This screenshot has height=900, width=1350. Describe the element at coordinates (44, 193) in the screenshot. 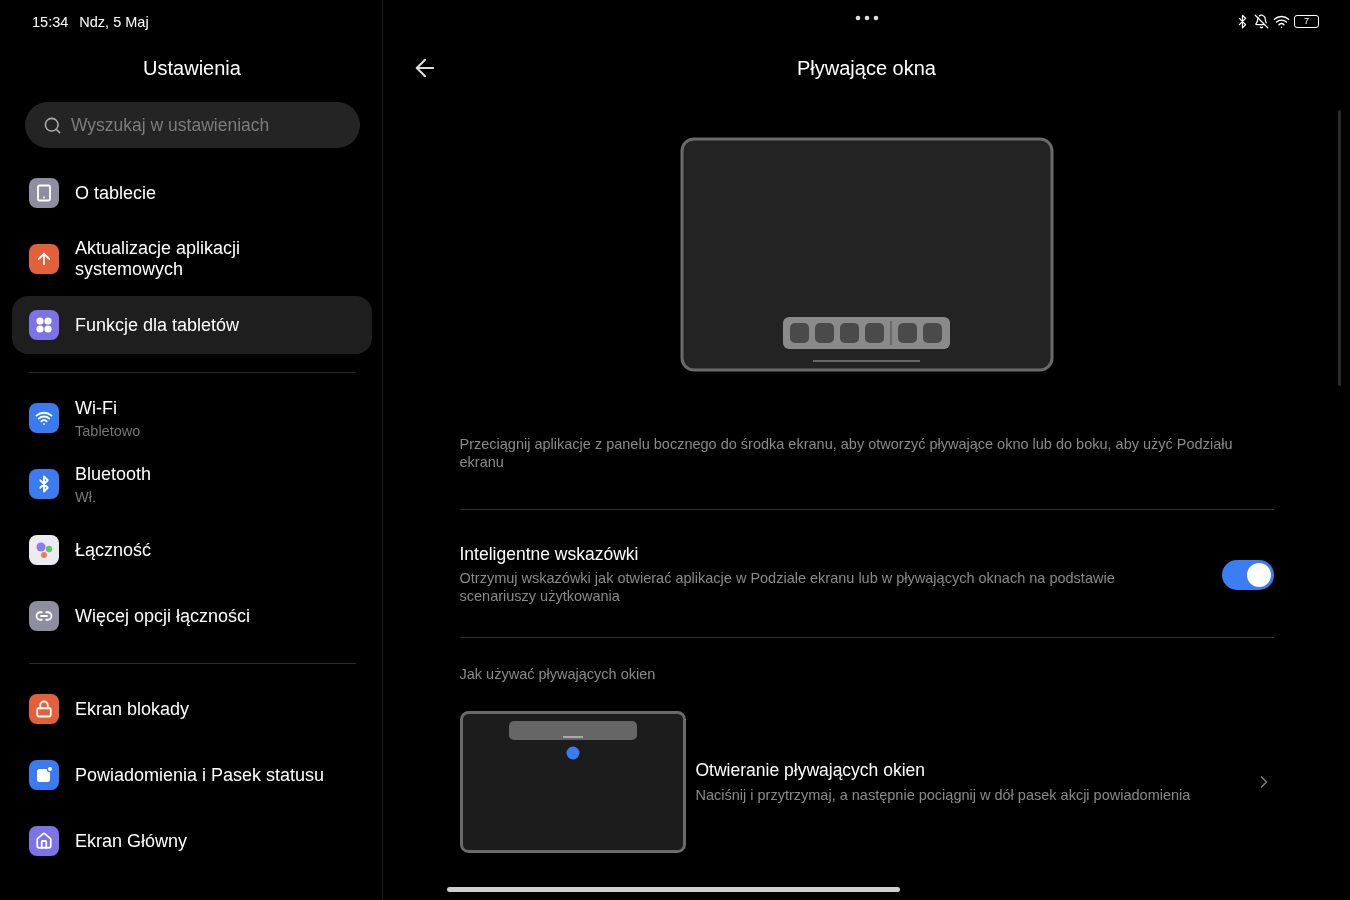

I see `tablet-icon` at that location.